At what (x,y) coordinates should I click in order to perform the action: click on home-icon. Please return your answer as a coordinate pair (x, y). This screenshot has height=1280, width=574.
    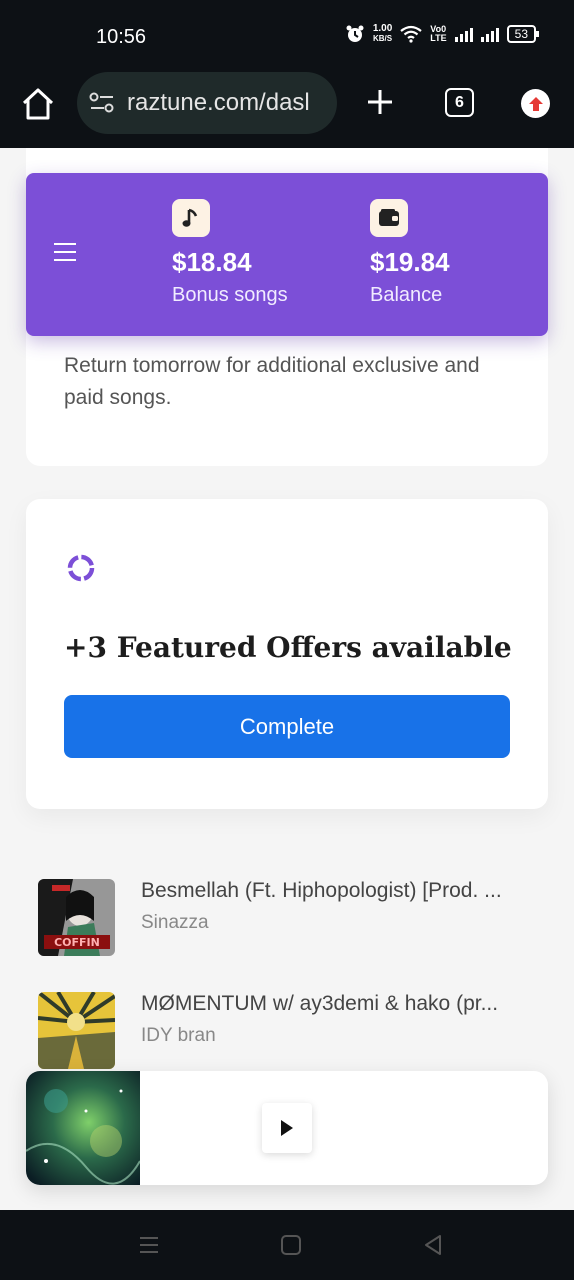
    Looking at the image, I should click on (38, 104).